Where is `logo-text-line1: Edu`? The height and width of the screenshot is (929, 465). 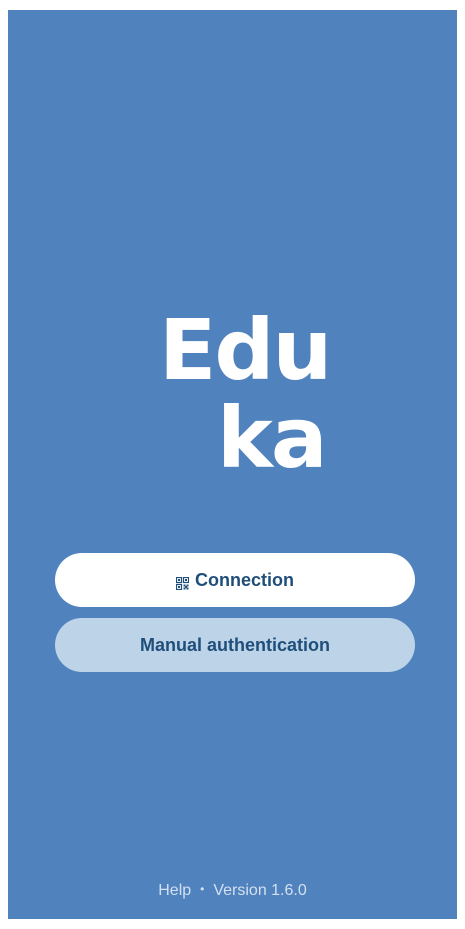 logo-text-line1: Edu is located at coordinates (245, 350).